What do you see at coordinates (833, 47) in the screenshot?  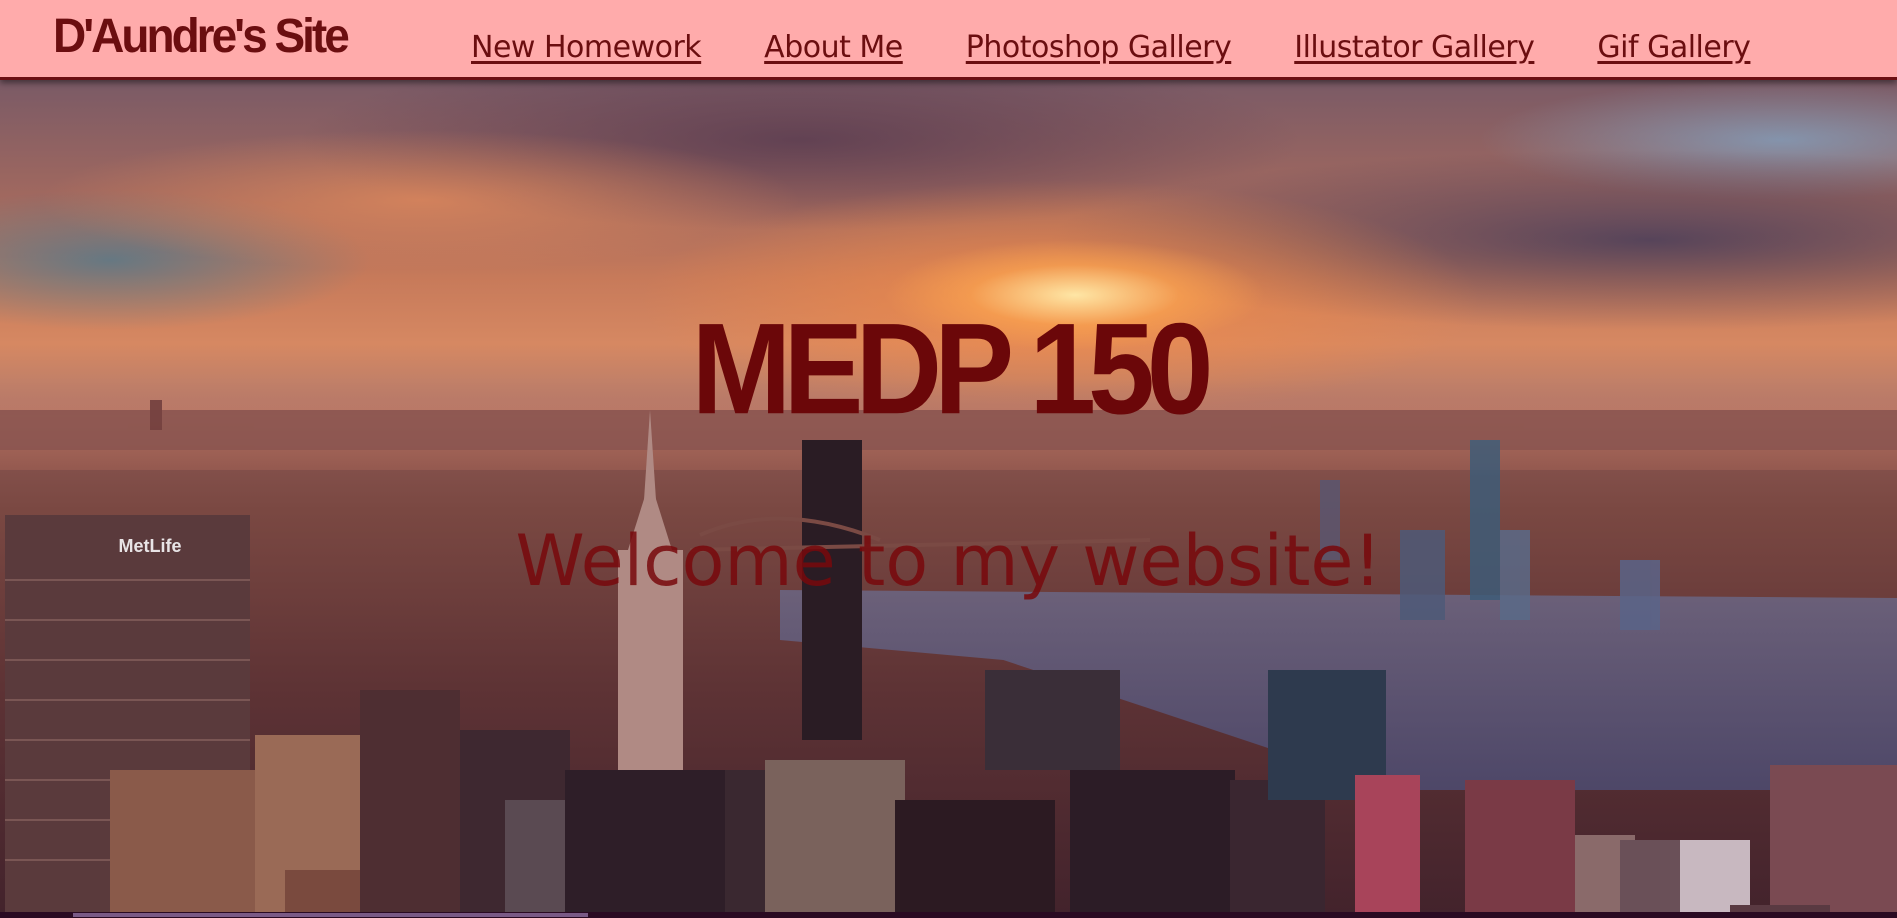 I see `nav-link-about-me: About Me` at bounding box center [833, 47].